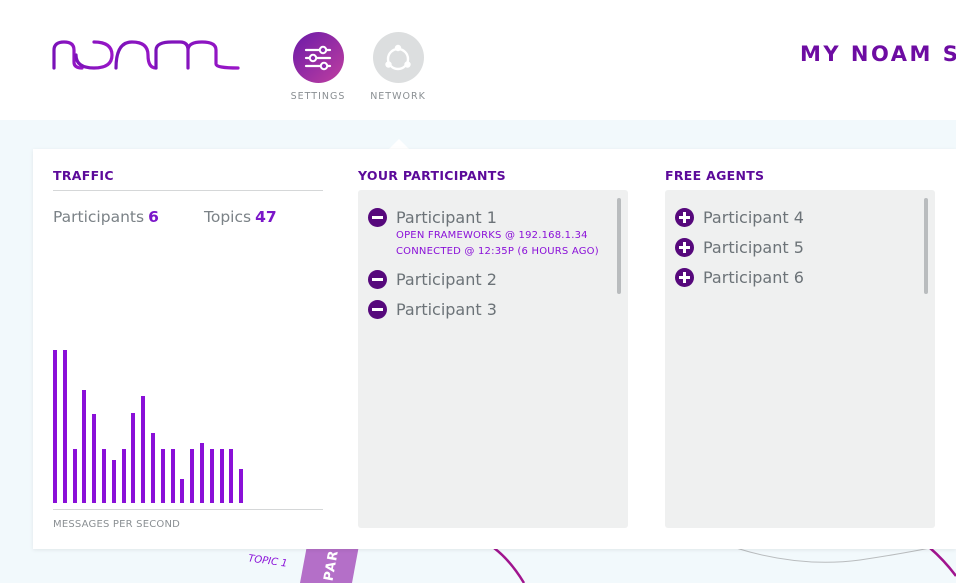  Describe the element at coordinates (399, 144) in the screenshot. I see `panel-pointer` at that location.